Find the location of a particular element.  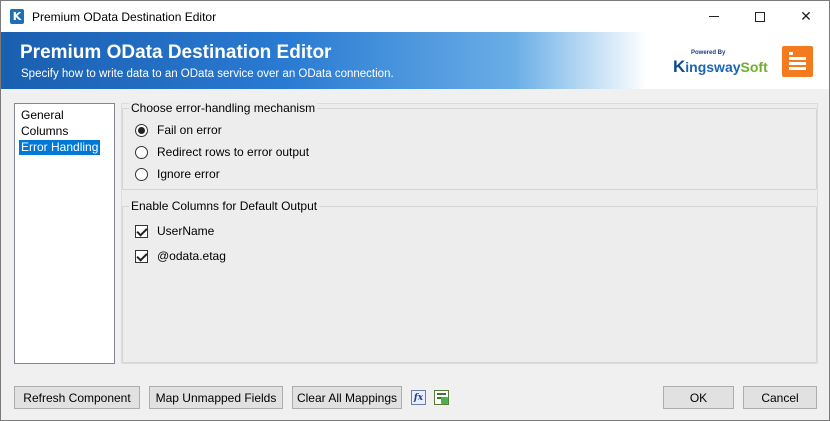

maximize-button is located at coordinates (760, 16).